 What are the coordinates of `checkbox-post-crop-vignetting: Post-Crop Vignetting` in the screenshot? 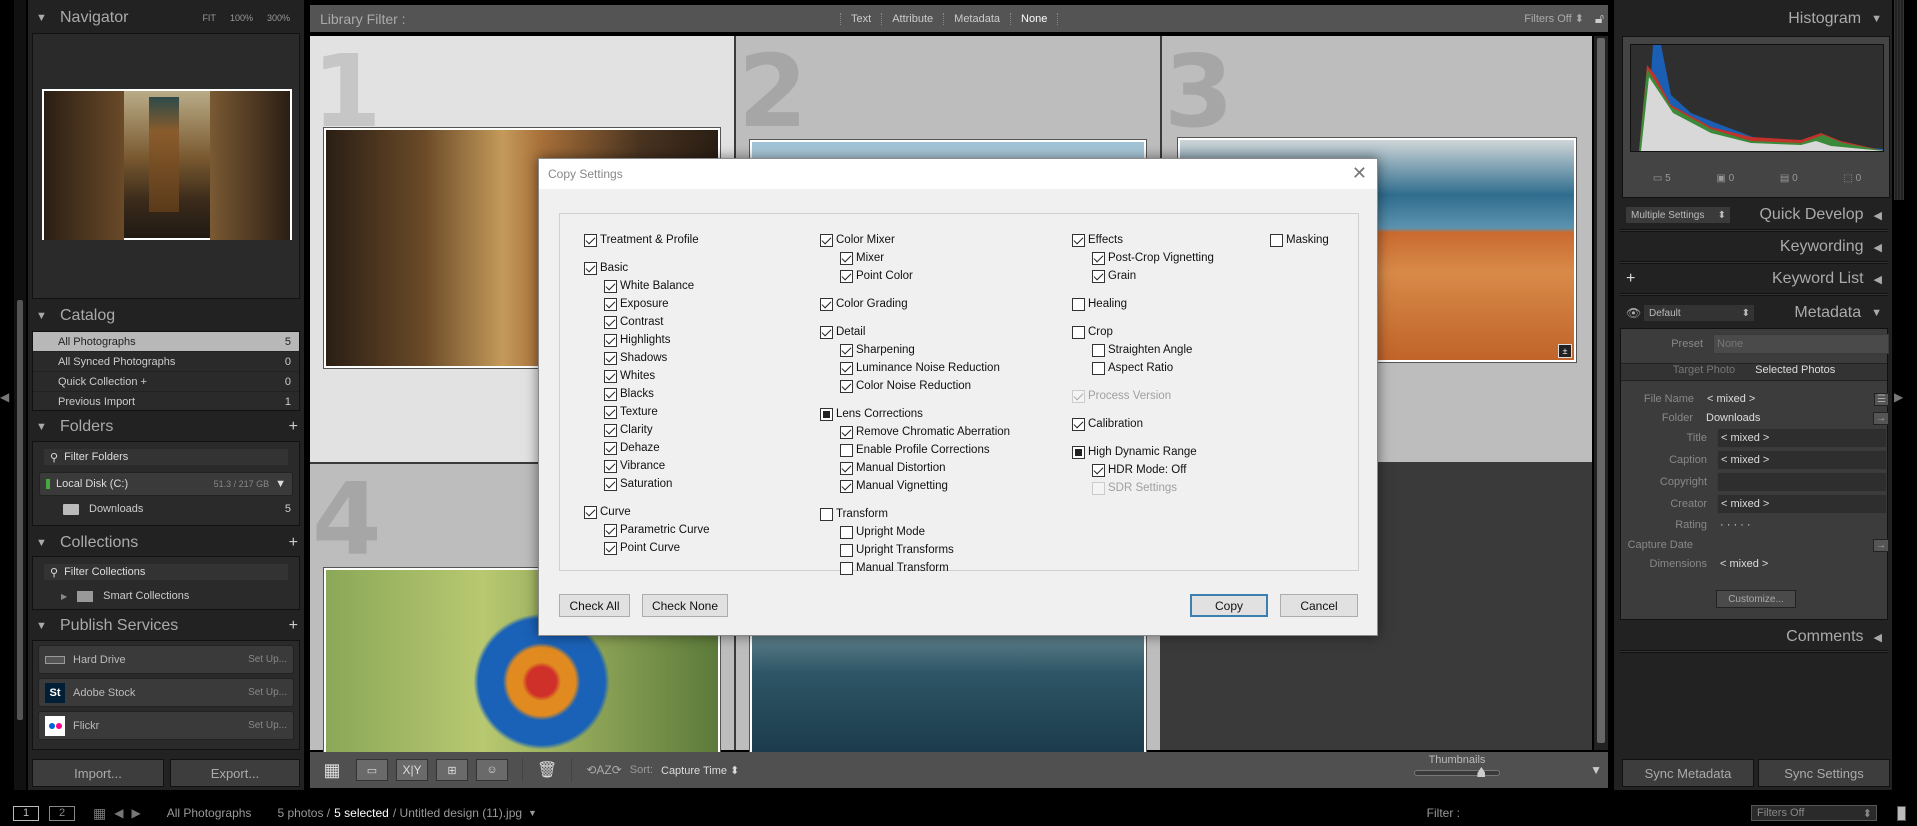 It's located at (1153, 258).